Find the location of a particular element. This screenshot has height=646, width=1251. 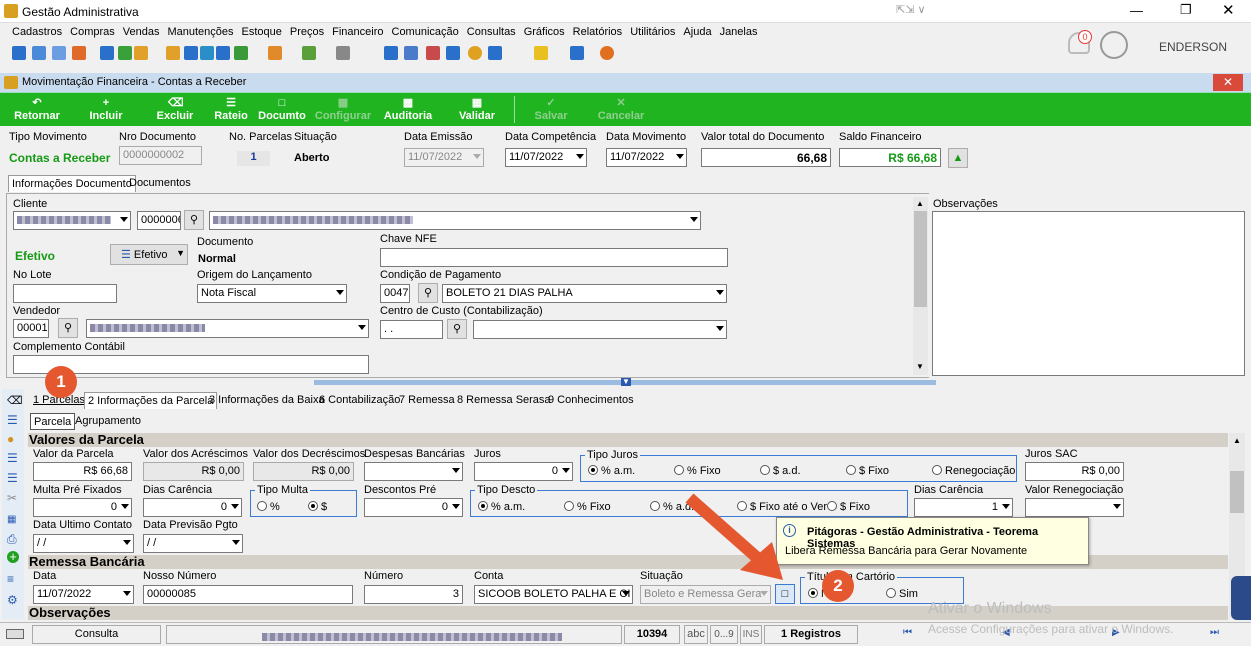

menu-janelas: Janelas is located at coordinates (739, 30).